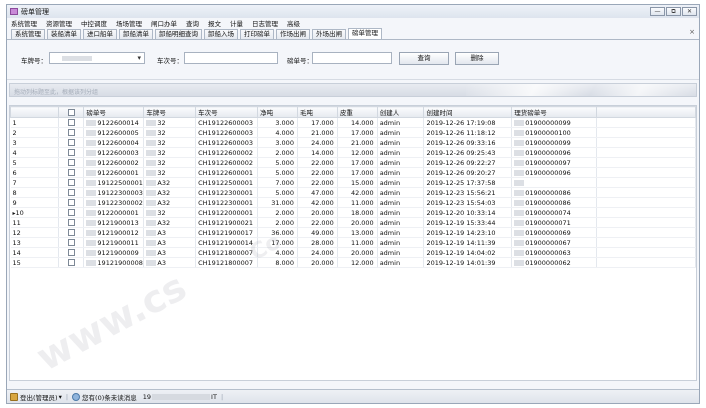 The height and width of the screenshot is (408, 706). What do you see at coordinates (357, 112) in the screenshot?
I see `column-header: 皮重` at bounding box center [357, 112].